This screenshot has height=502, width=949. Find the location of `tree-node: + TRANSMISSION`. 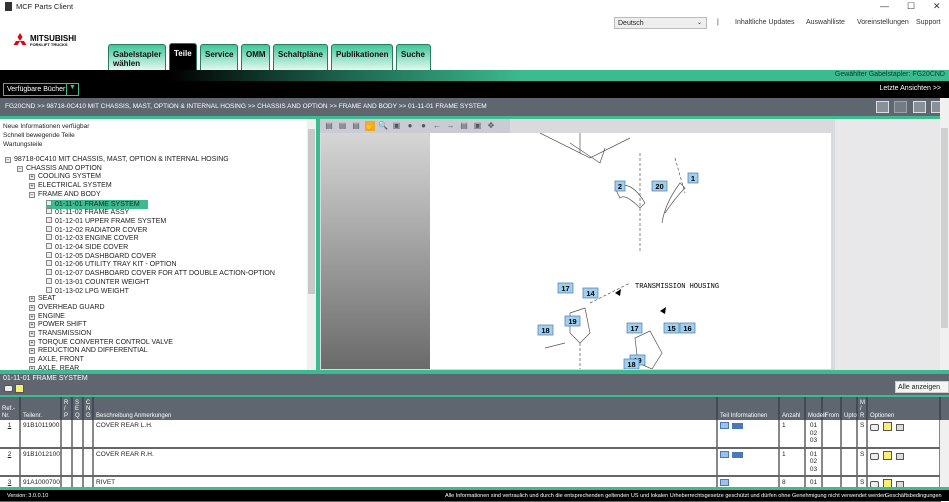

tree-node: + TRANSMISSION is located at coordinates (60, 334).